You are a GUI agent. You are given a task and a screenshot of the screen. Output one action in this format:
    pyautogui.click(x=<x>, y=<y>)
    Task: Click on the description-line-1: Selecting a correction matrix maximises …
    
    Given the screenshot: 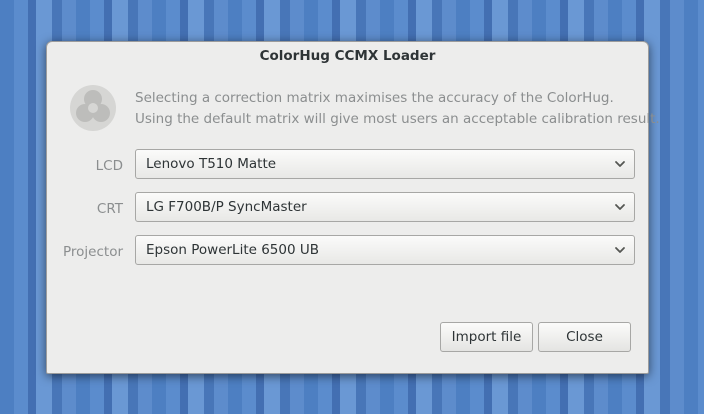 What is the action you would take?
    pyautogui.click(x=374, y=98)
    